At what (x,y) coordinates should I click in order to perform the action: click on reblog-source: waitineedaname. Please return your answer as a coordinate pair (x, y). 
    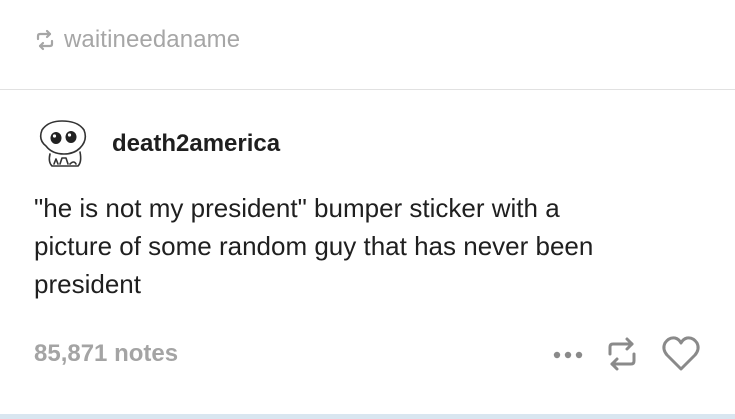
    Looking at the image, I should click on (137, 40).